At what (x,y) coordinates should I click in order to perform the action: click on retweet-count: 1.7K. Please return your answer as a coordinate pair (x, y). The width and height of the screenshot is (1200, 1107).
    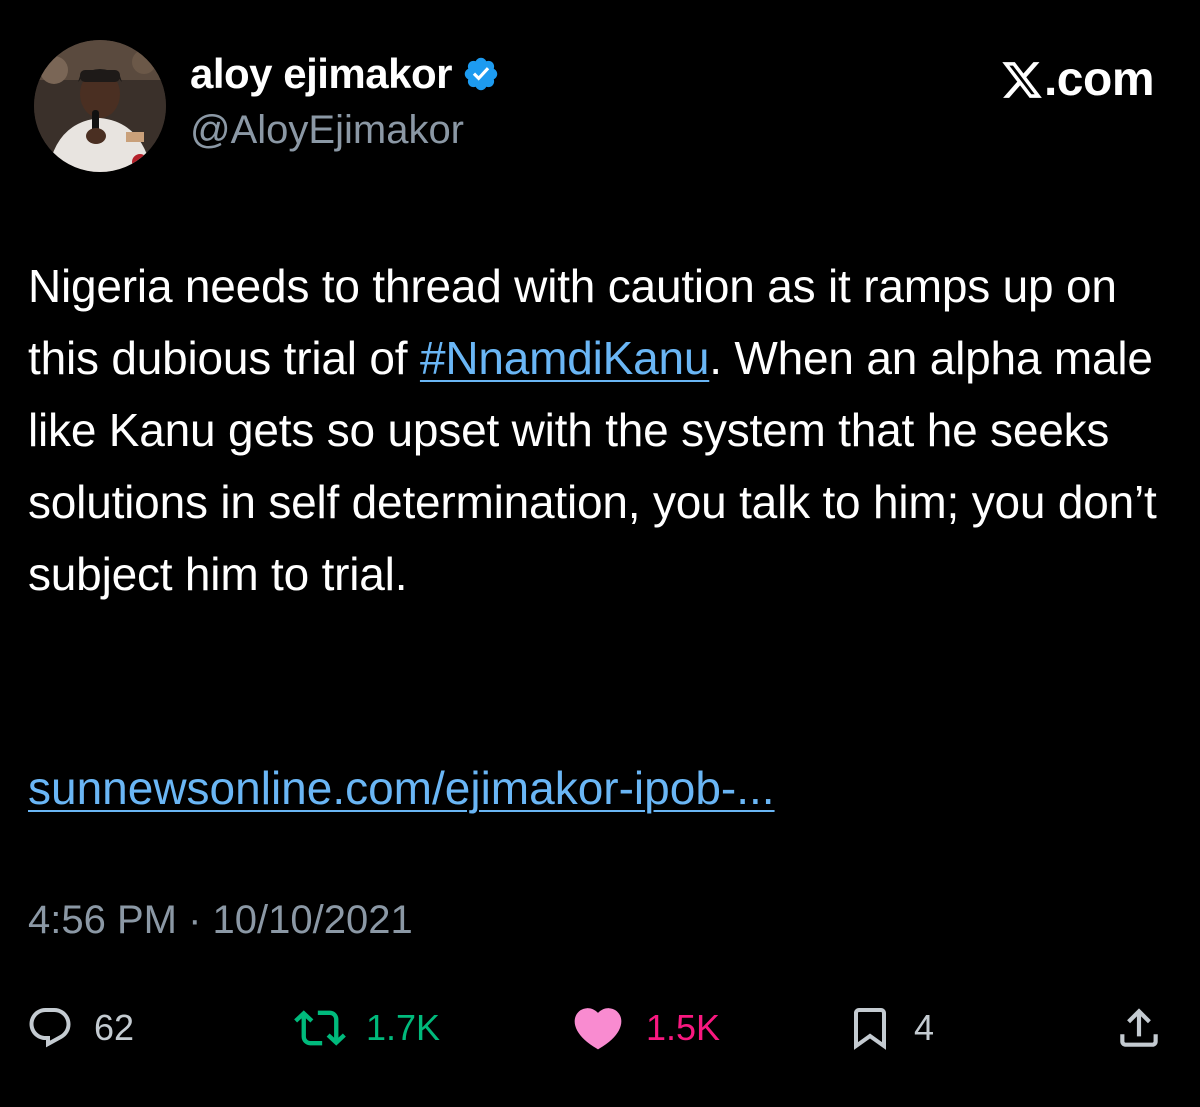
    Looking at the image, I should click on (403, 1027).